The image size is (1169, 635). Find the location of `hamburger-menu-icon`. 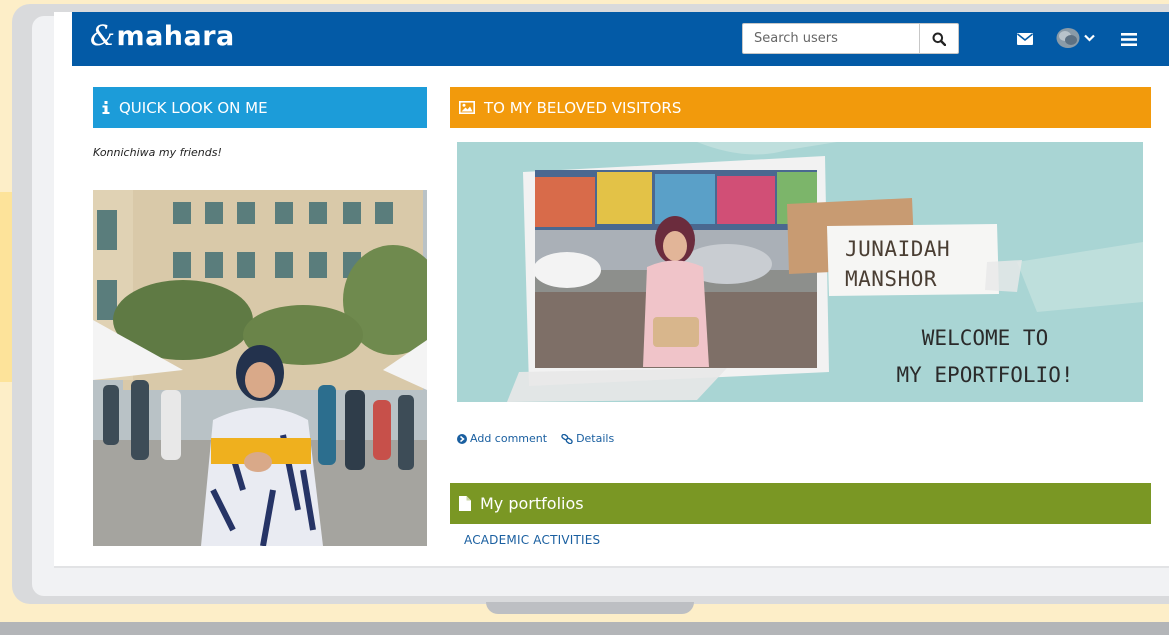

hamburger-menu-icon is located at coordinates (1129, 39).